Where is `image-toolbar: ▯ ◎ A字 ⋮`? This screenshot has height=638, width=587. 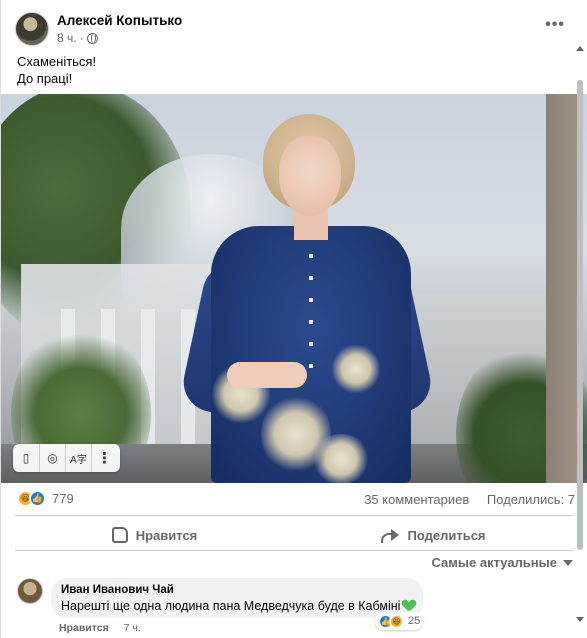 image-toolbar: ▯ ◎ A字 ⋮ is located at coordinates (66, 458).